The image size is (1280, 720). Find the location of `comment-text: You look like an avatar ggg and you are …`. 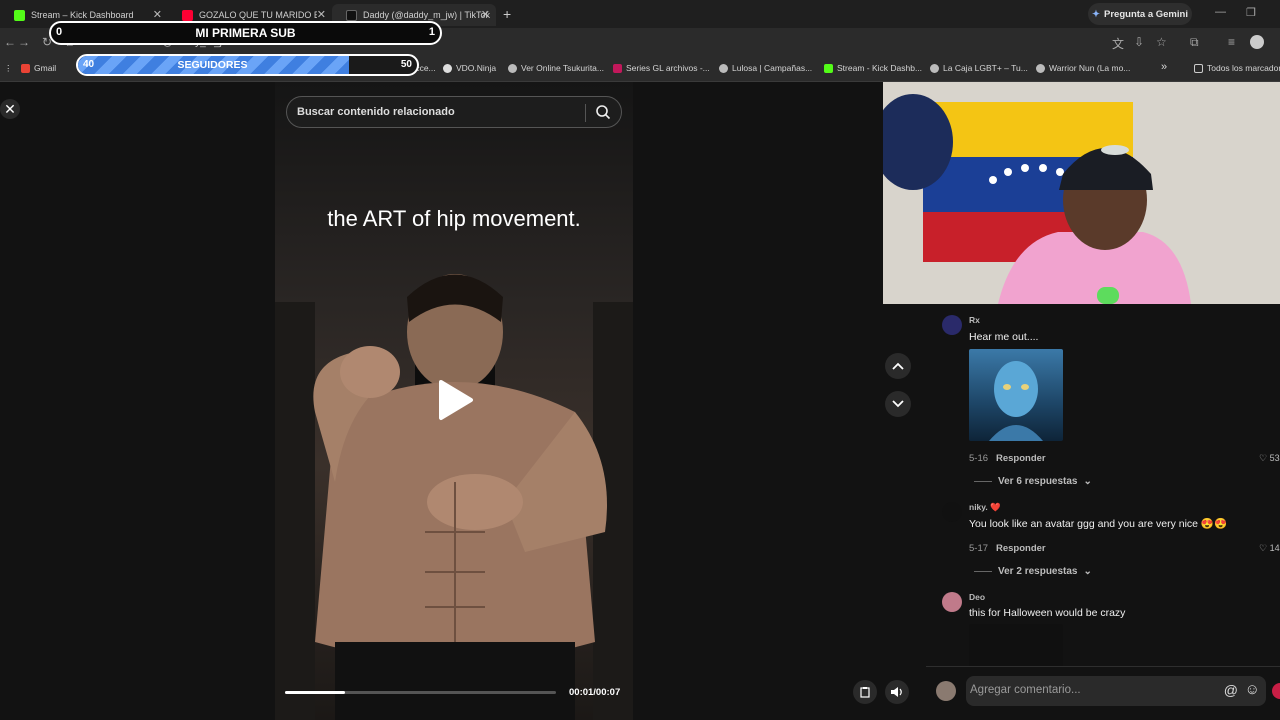

comment-text: You look like an avatar ggg and you are … is located at coordinates (1098, 524).